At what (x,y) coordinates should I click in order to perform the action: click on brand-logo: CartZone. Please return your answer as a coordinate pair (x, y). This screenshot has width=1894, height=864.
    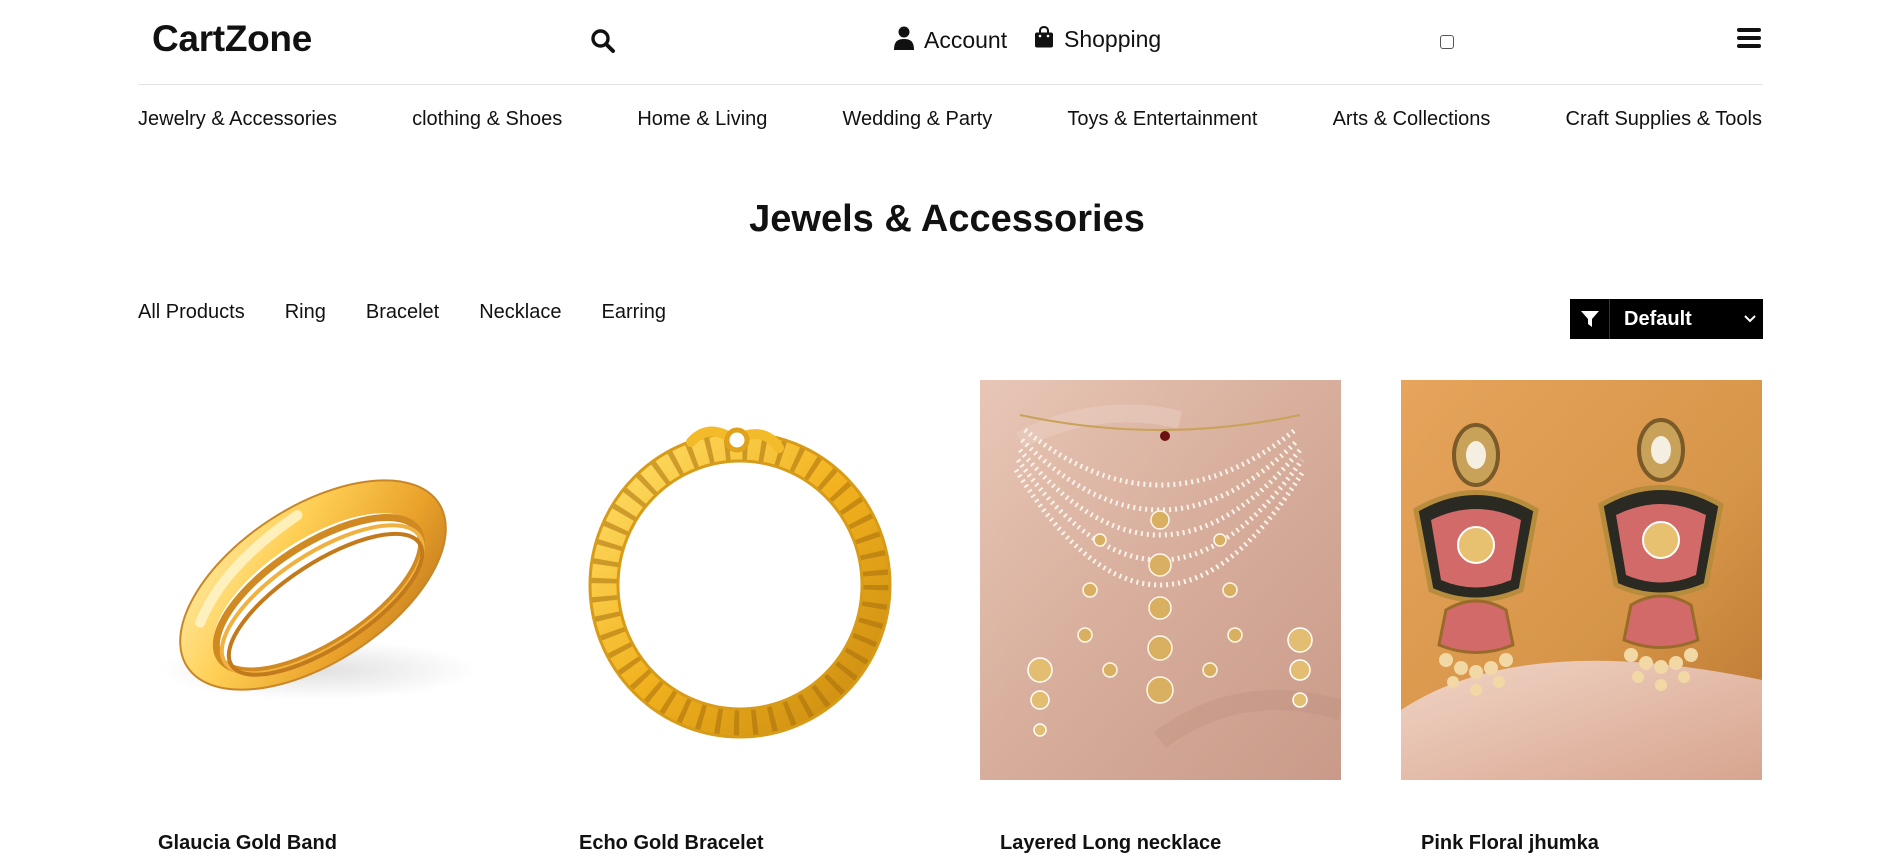
    Looking at the image, I should click on (232, 39).